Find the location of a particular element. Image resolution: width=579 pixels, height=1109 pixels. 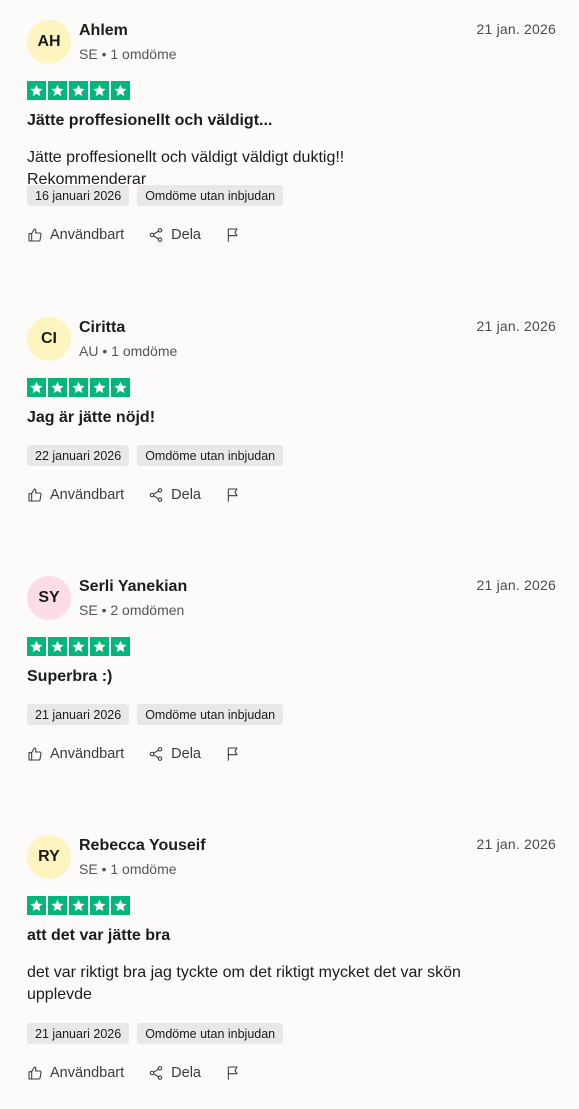

reviewer-name: Serli Yanekian is located at coordinates (133, 587).